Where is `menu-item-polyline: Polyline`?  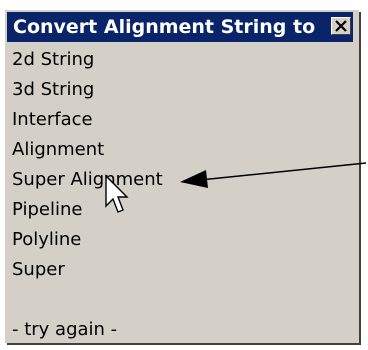
menu-item-polyline: Polyline is located at coordinates (46, 240).